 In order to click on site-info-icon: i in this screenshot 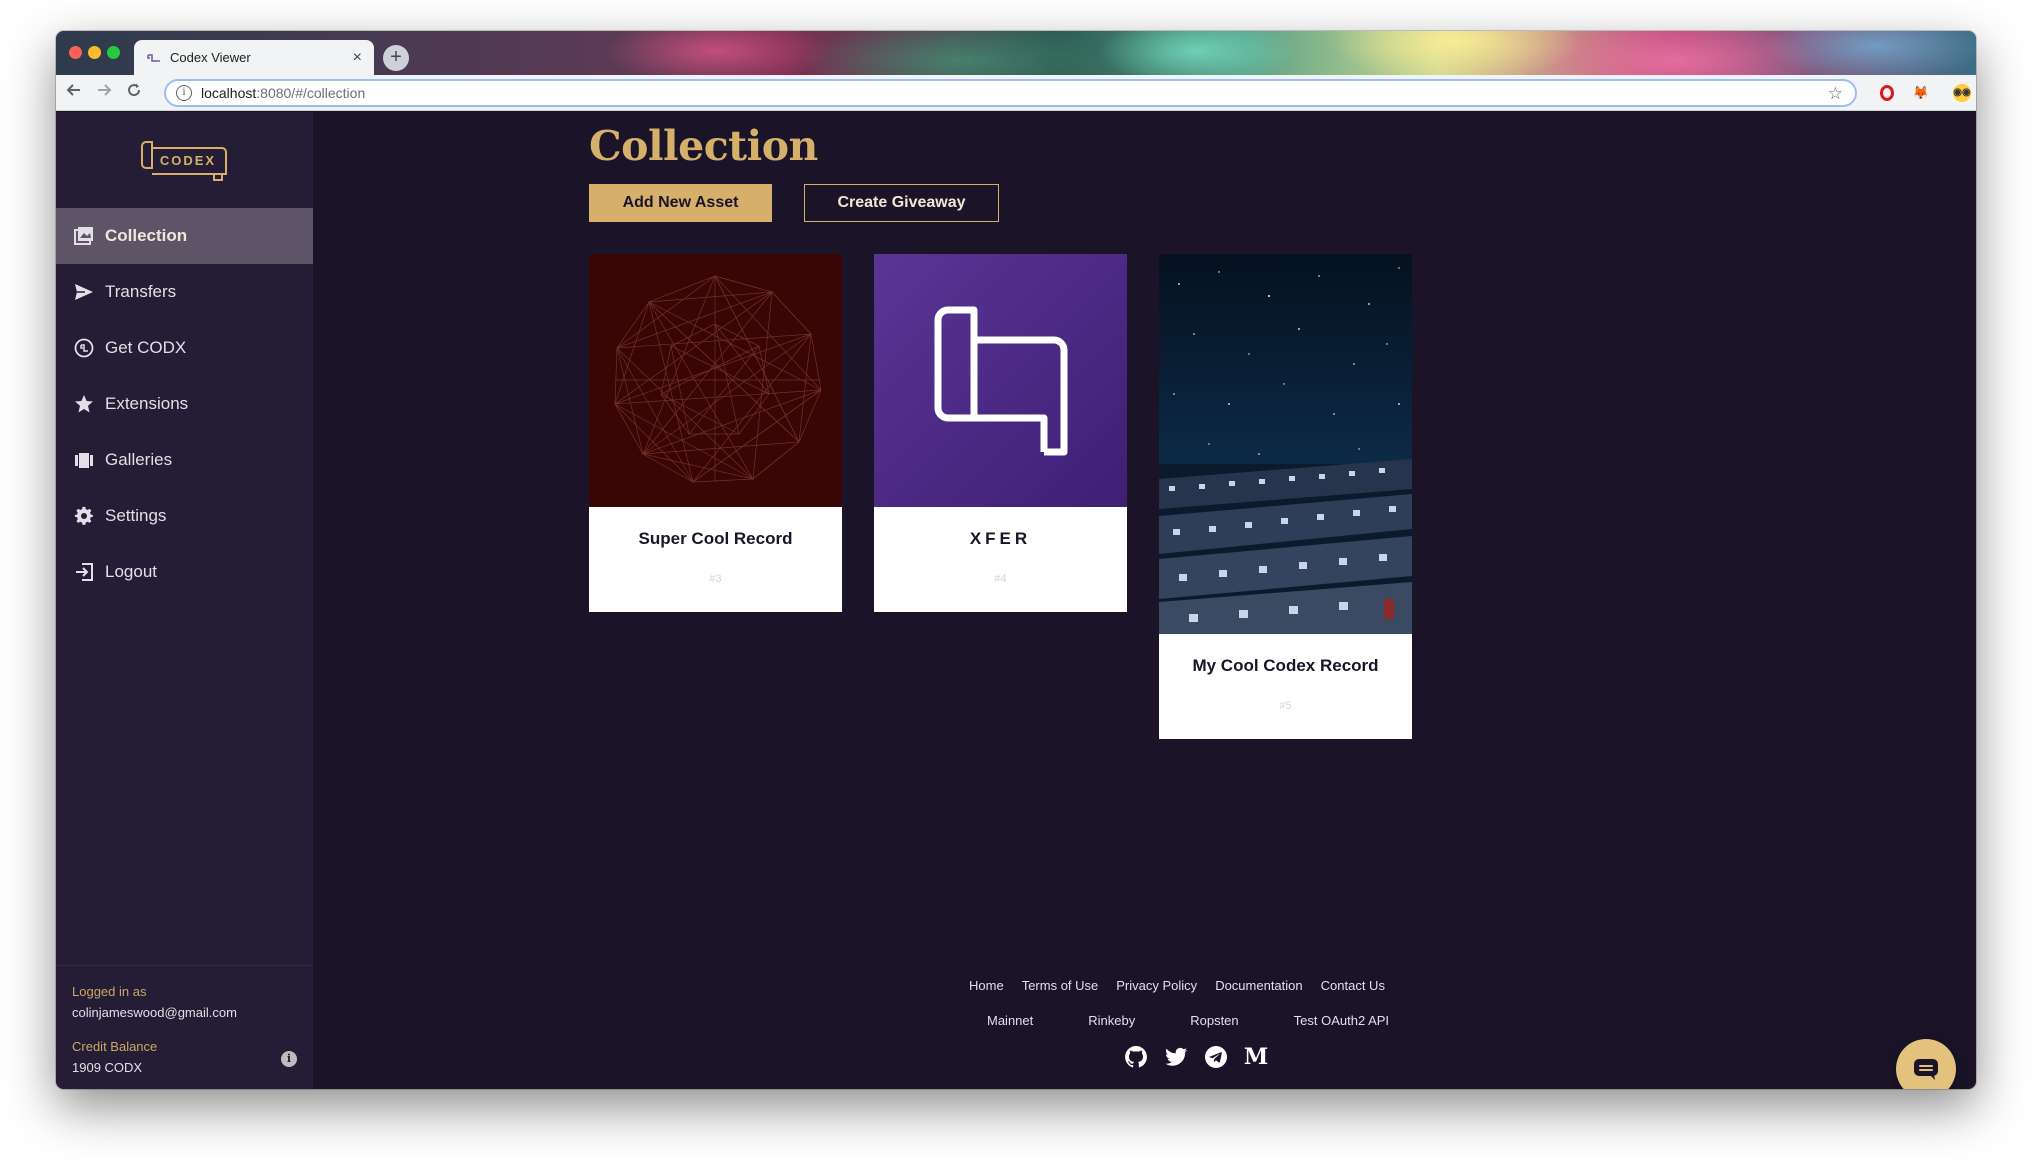, I will do `click(184, 93)`.